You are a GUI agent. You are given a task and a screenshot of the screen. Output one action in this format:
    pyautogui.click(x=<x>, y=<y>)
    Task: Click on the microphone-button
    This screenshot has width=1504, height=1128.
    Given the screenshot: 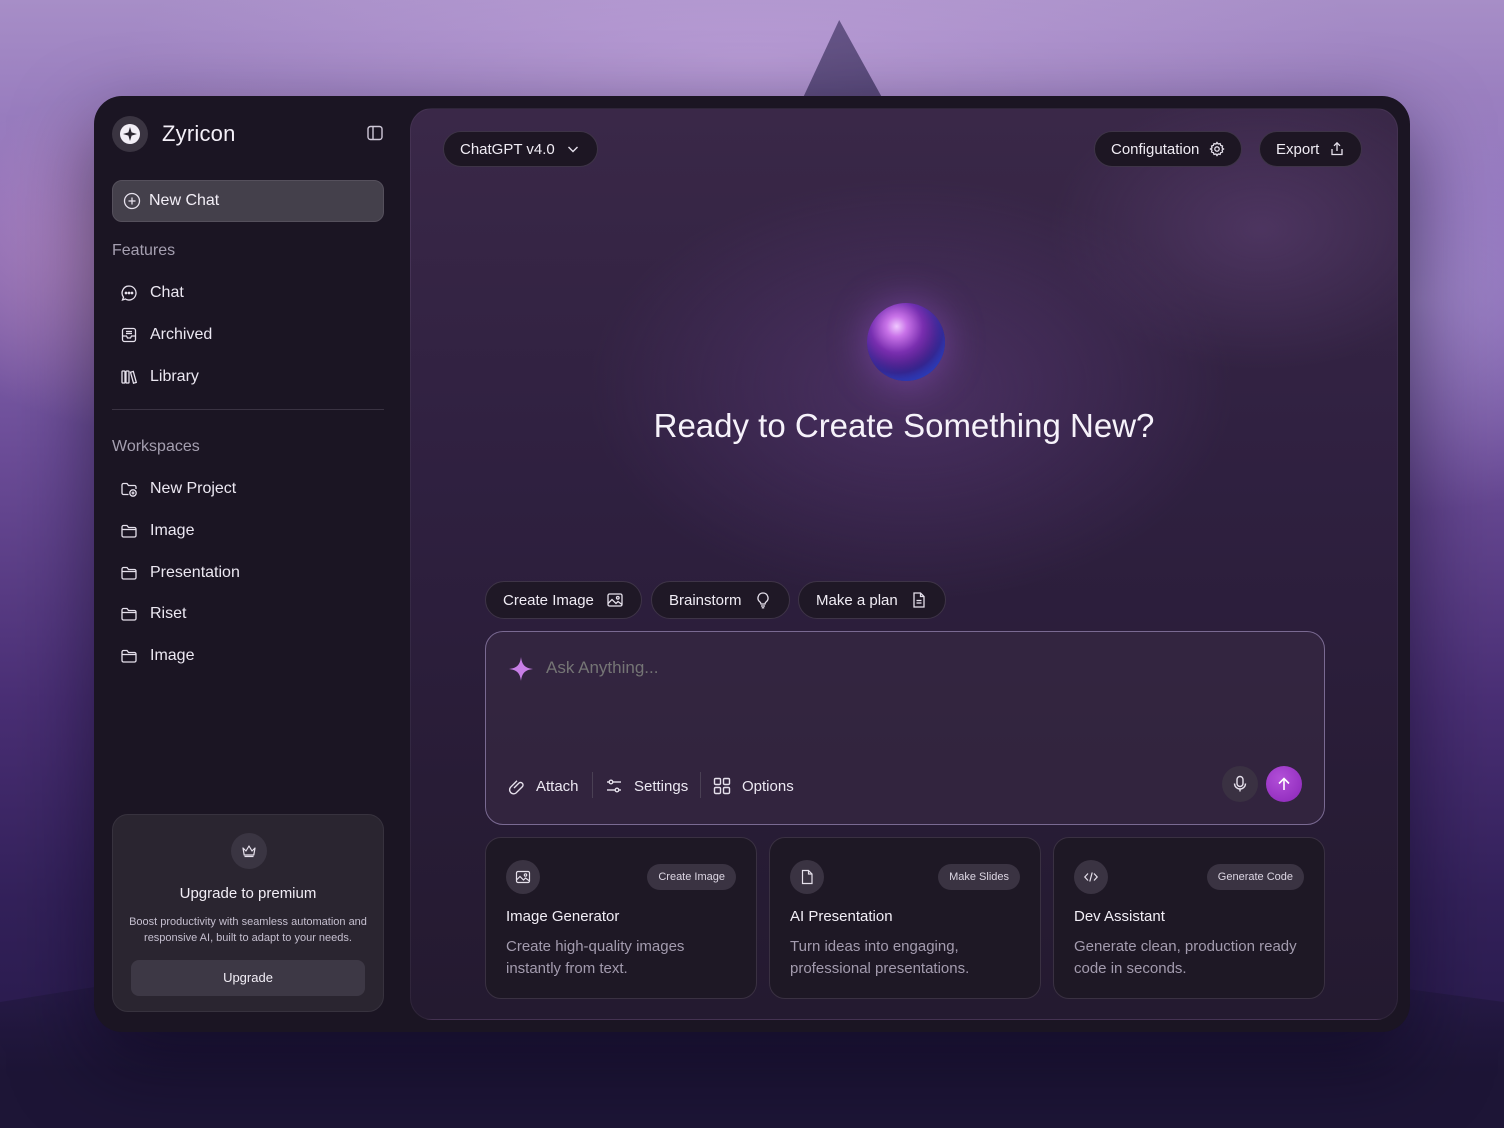 What is the action you would take?
    pyautogui.click(x=1240, y=784)
    